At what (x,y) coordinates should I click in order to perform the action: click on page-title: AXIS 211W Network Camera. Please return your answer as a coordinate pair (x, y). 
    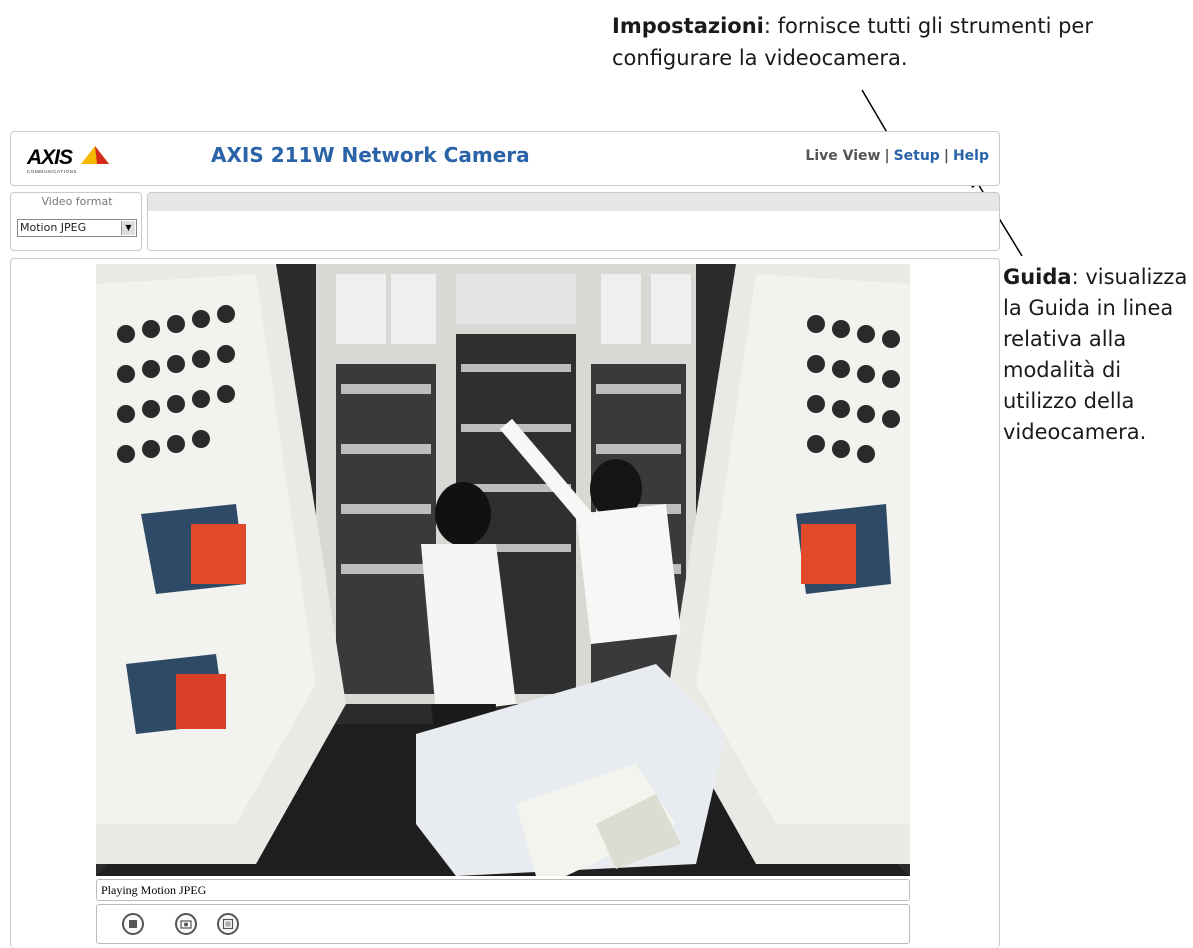
    Looking at the image, I should click on (370, 155).